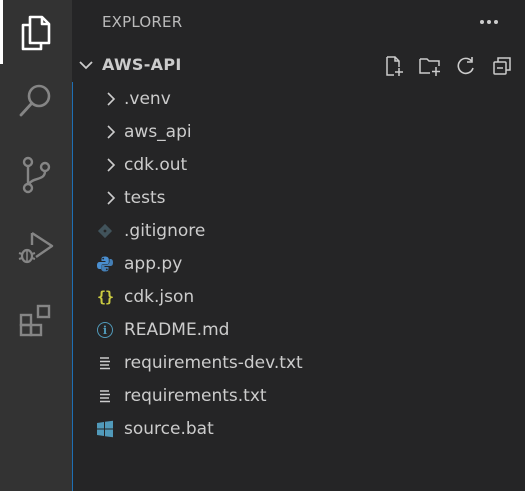 This screenshot has width=525, height=491. What do you see at coordinates (299, 198) in the screenshot?
I see `tree-folder-row: tests` at bounding box center [299, 198].